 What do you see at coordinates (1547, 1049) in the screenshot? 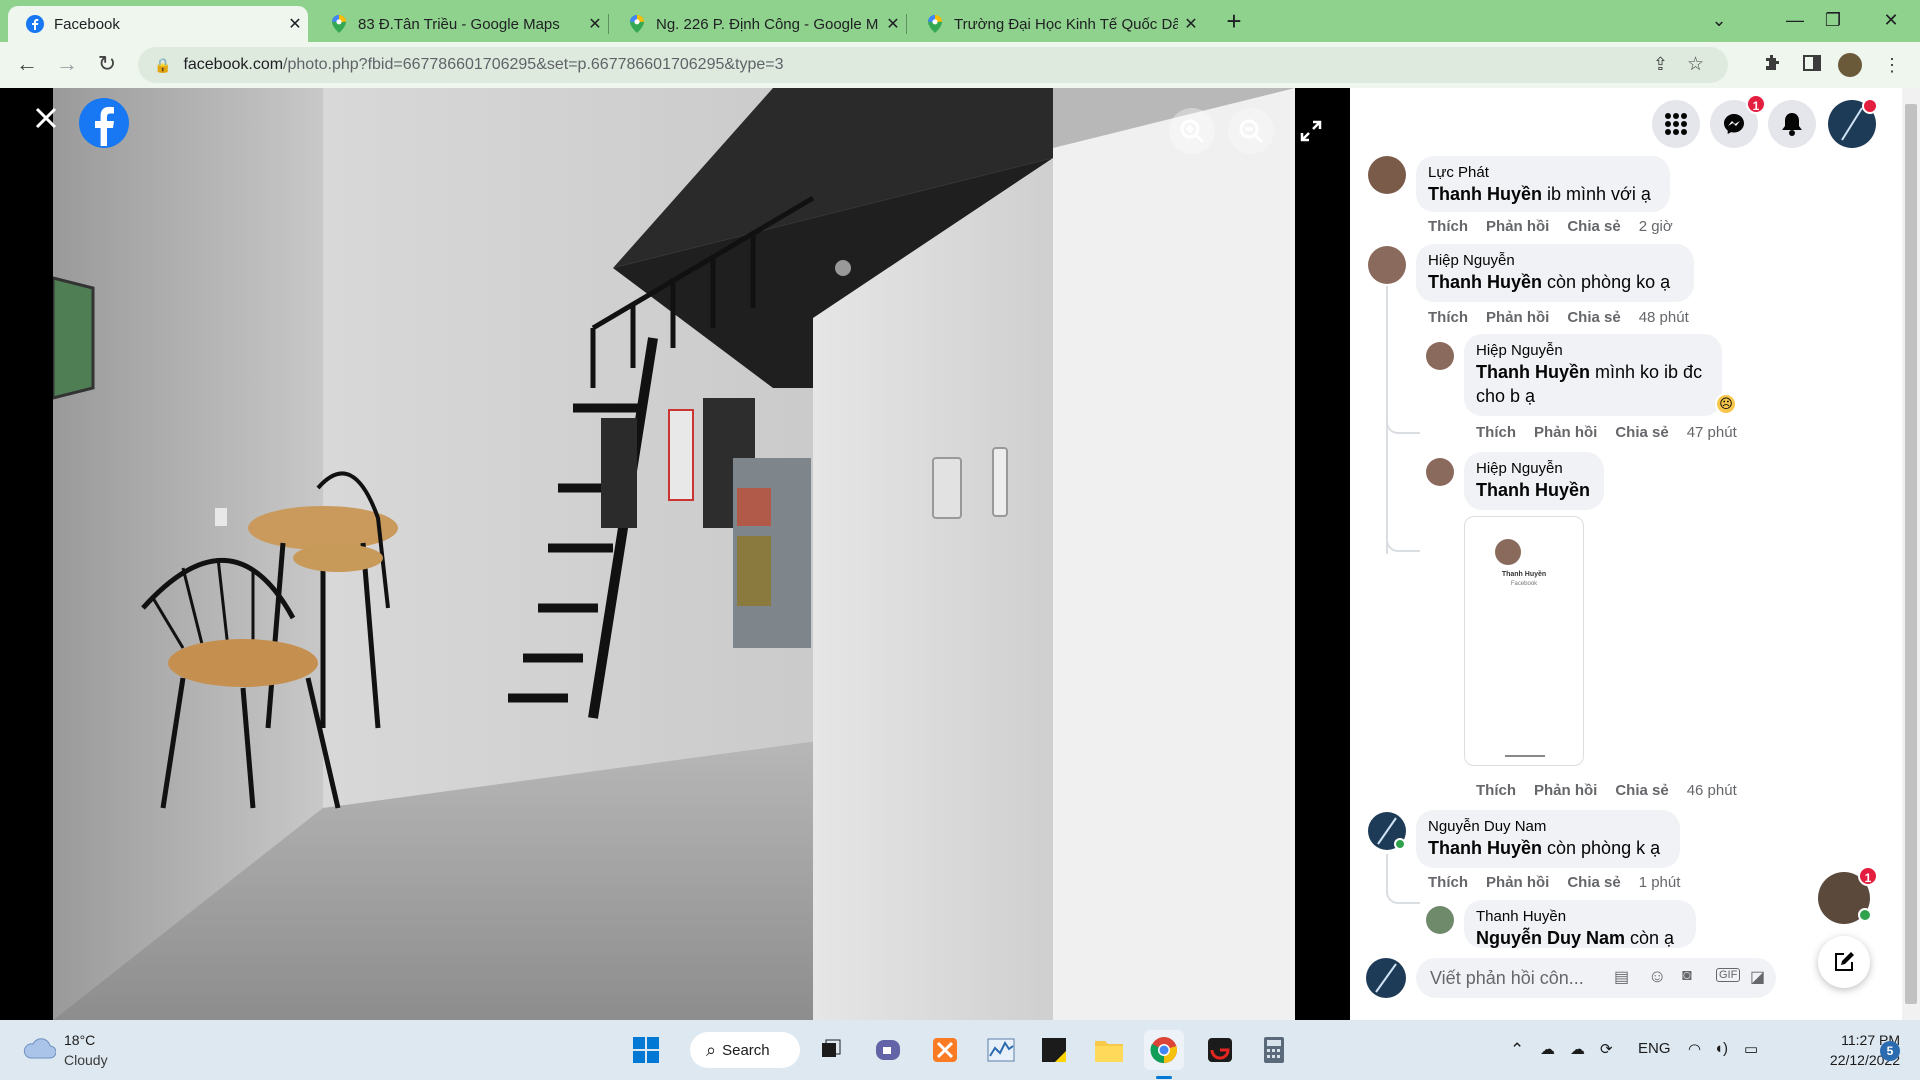
I see `onedrive-error-icon: ☁` at bounding box center [1547, 1049].